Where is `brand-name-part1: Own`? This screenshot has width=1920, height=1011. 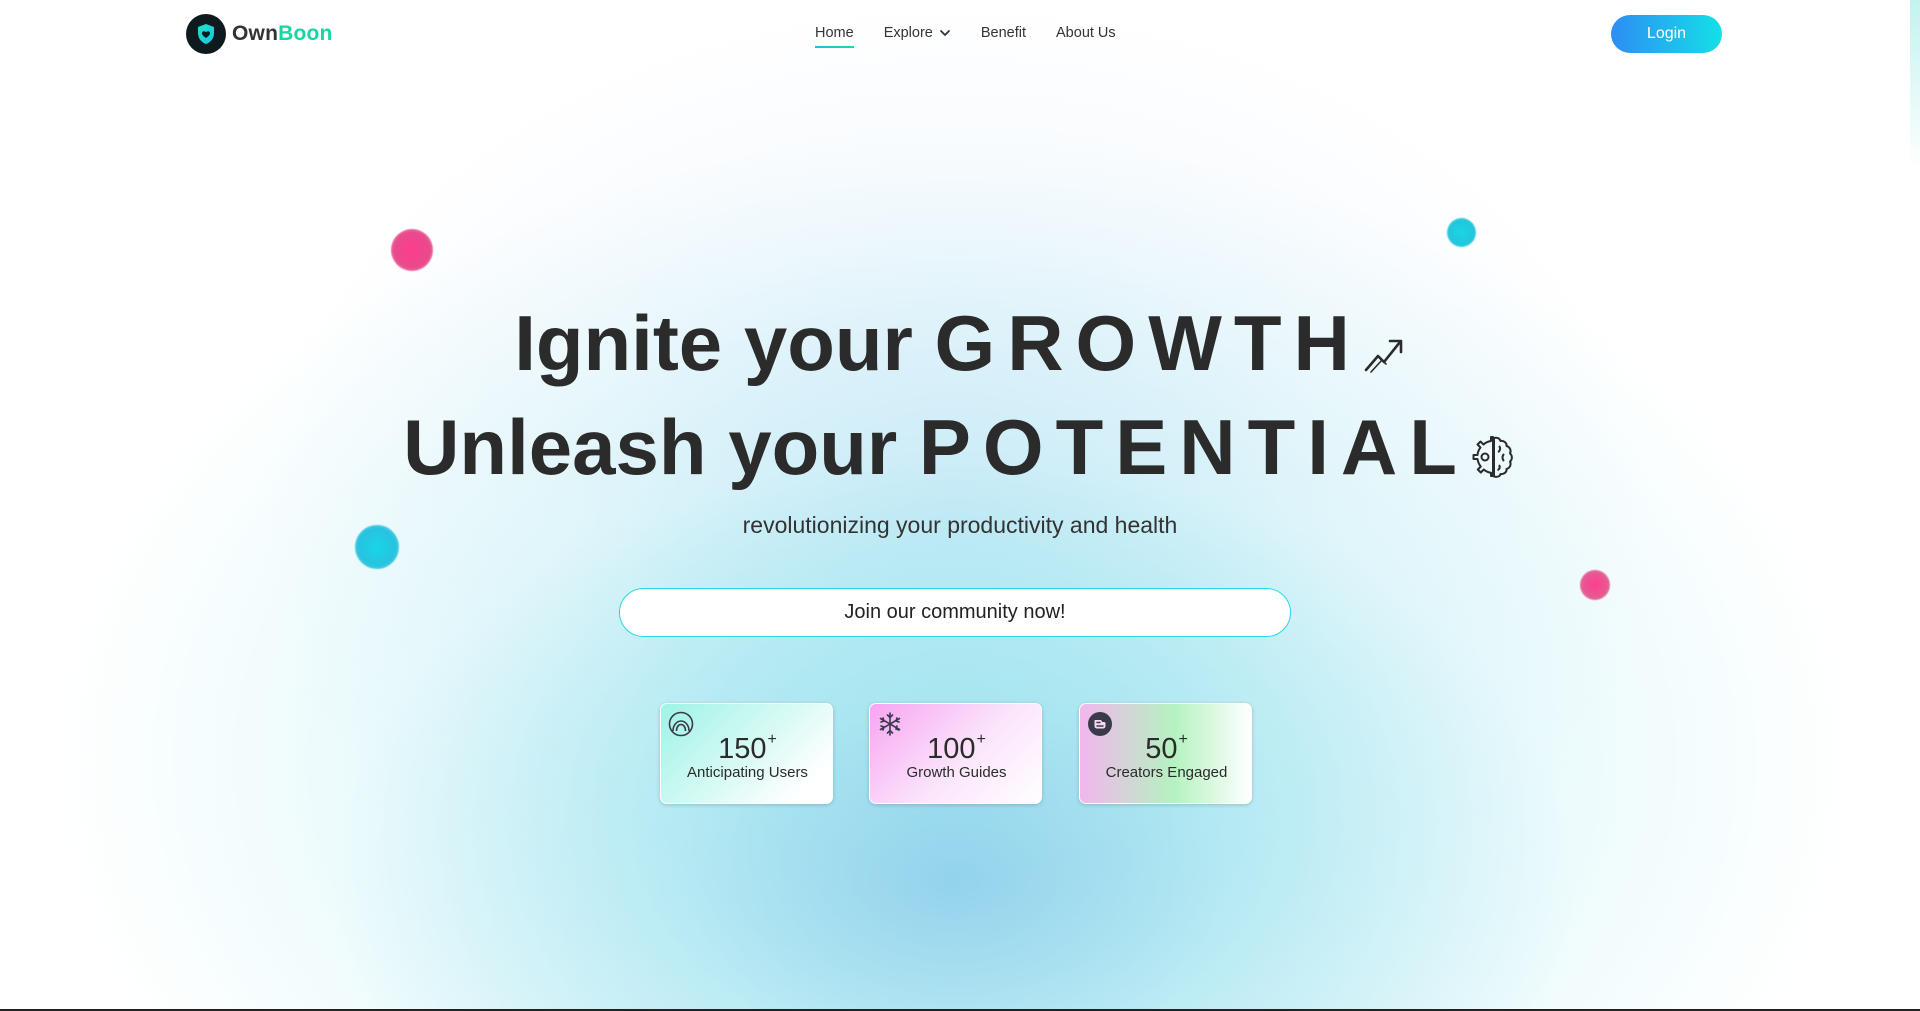 brand-name-part1: Own is located at coordinates (255, 33).